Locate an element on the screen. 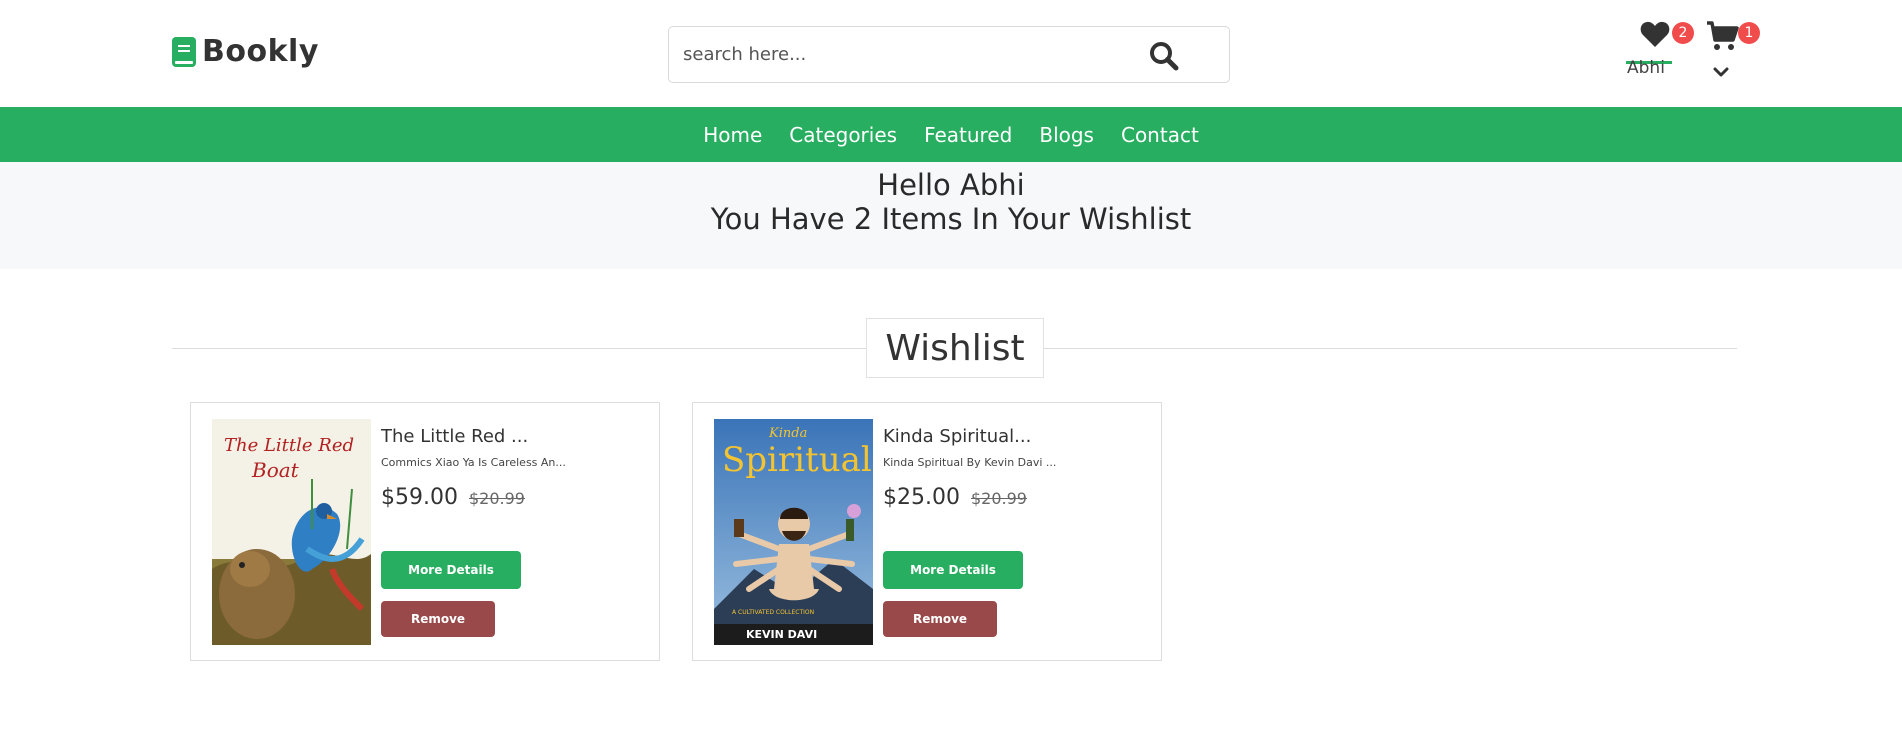 This screenshot has height=744, width=1902. cart-link: 1 is located at coordinates (1732, 49).